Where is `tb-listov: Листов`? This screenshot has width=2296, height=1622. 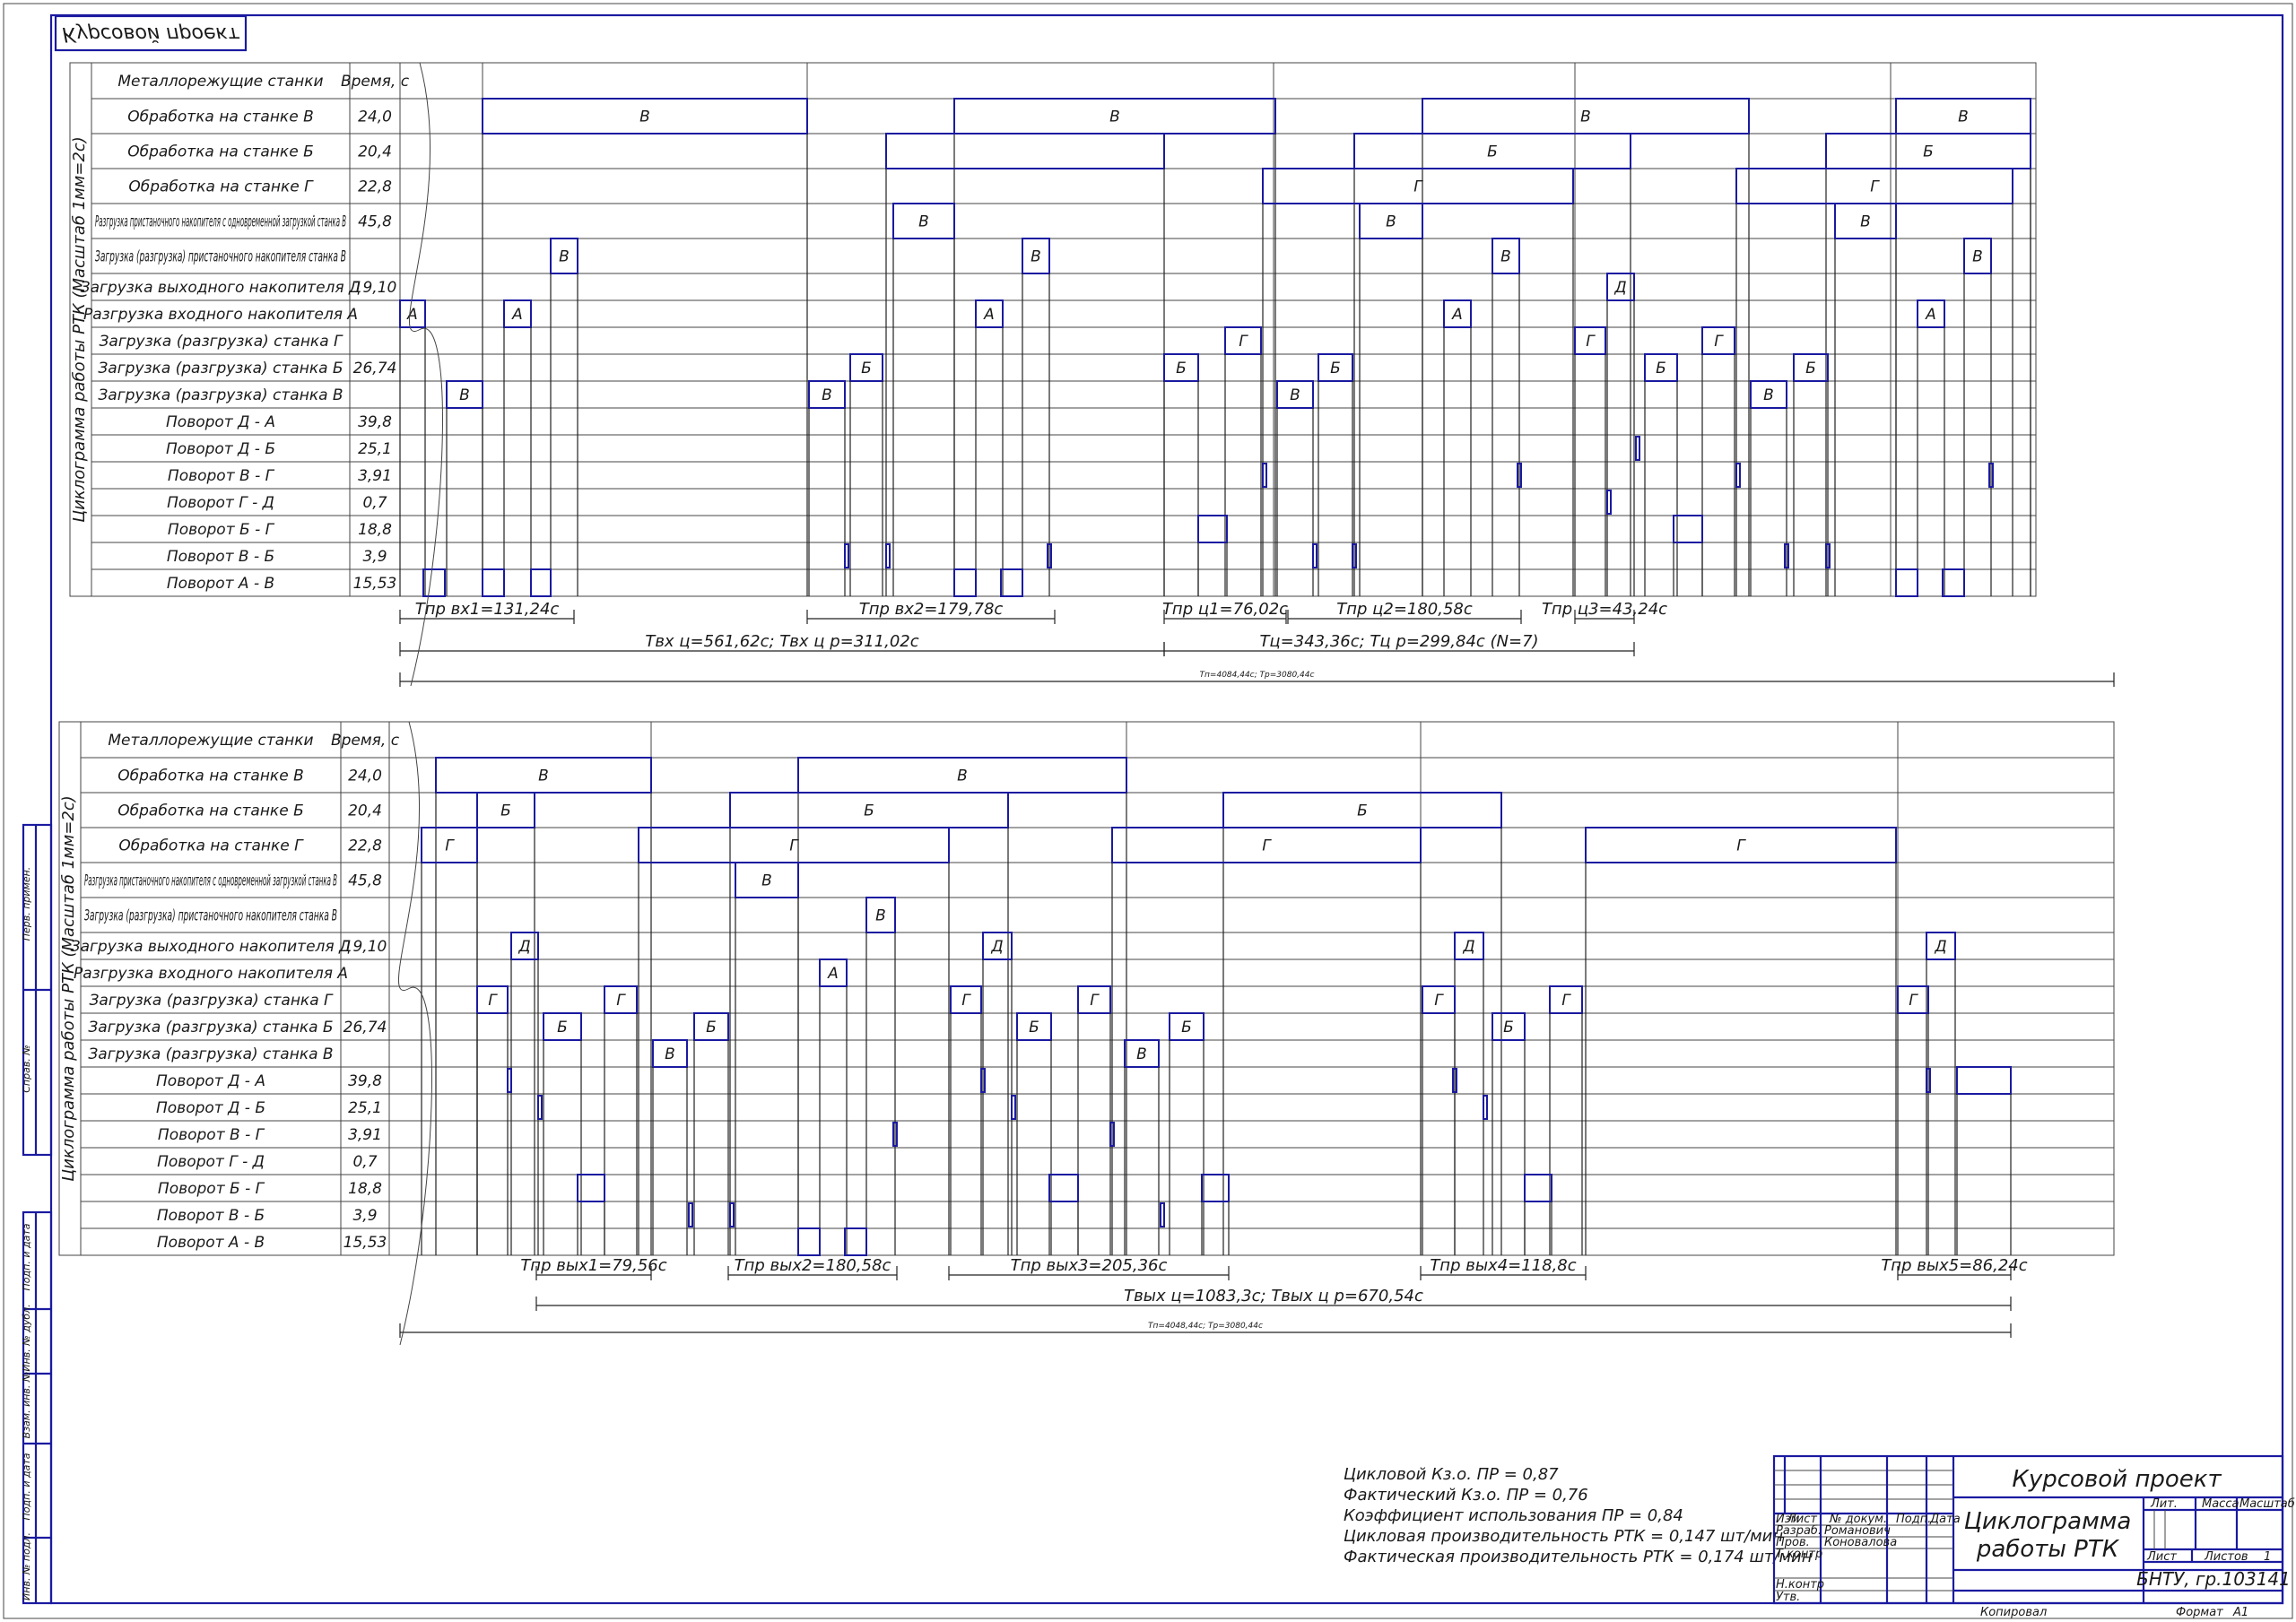
tb-listov: Листов is located at coordinates (2226, 1557).